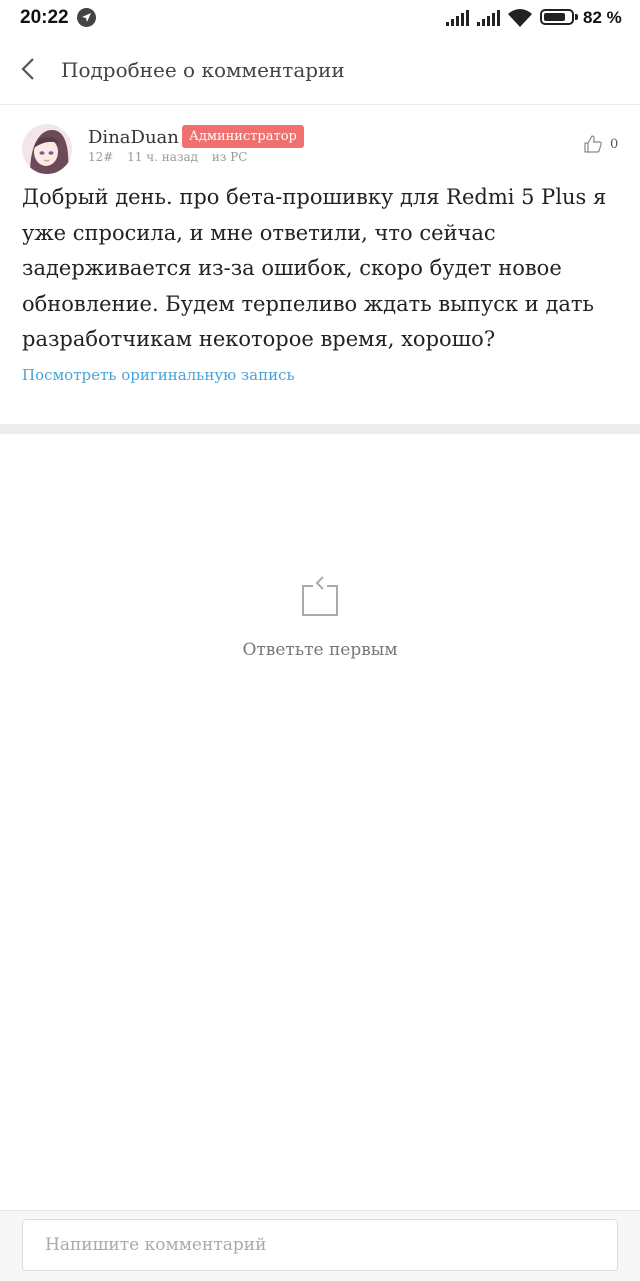 This screenshot has width=640, height=1281. Describe the element at coordinates (320, 429) in the screenshot. I see `section-divider` at that location.